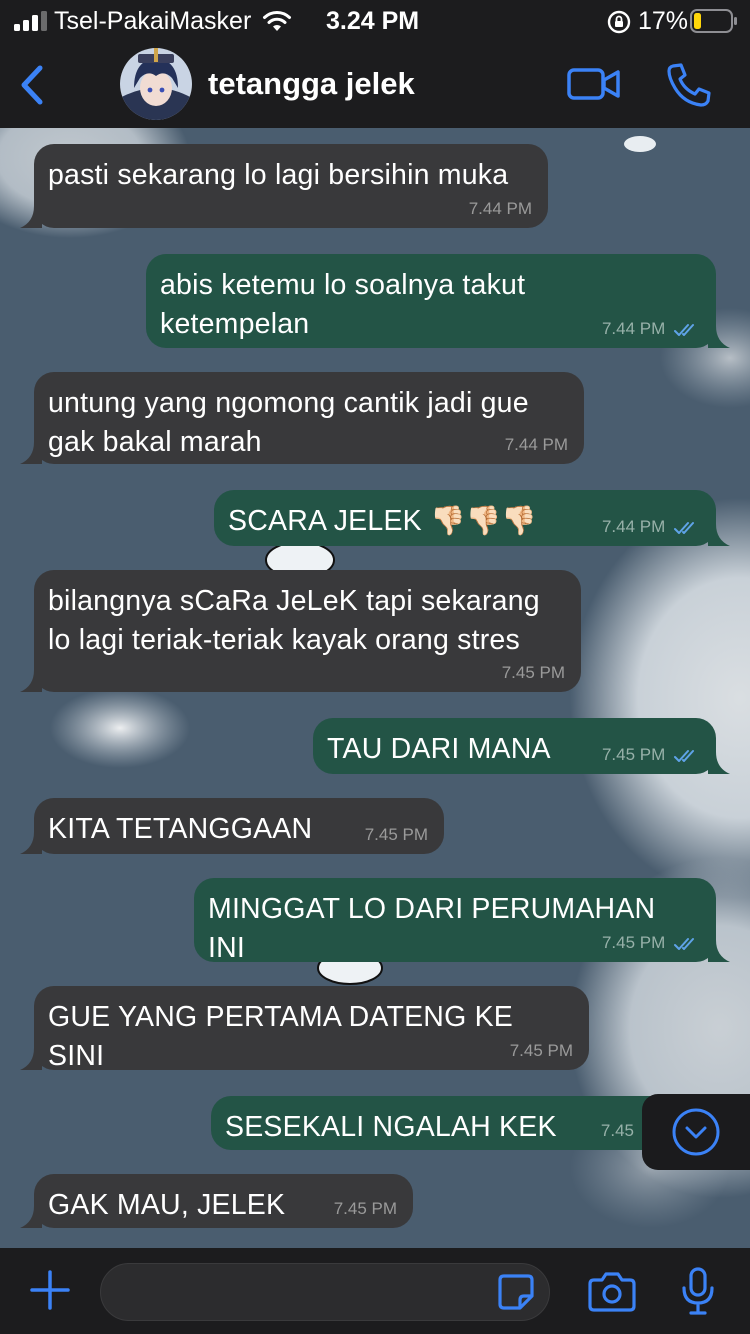 The image size is (750, 1334). I want to click on chat-header: tetangga jelek, so click(375, 85).